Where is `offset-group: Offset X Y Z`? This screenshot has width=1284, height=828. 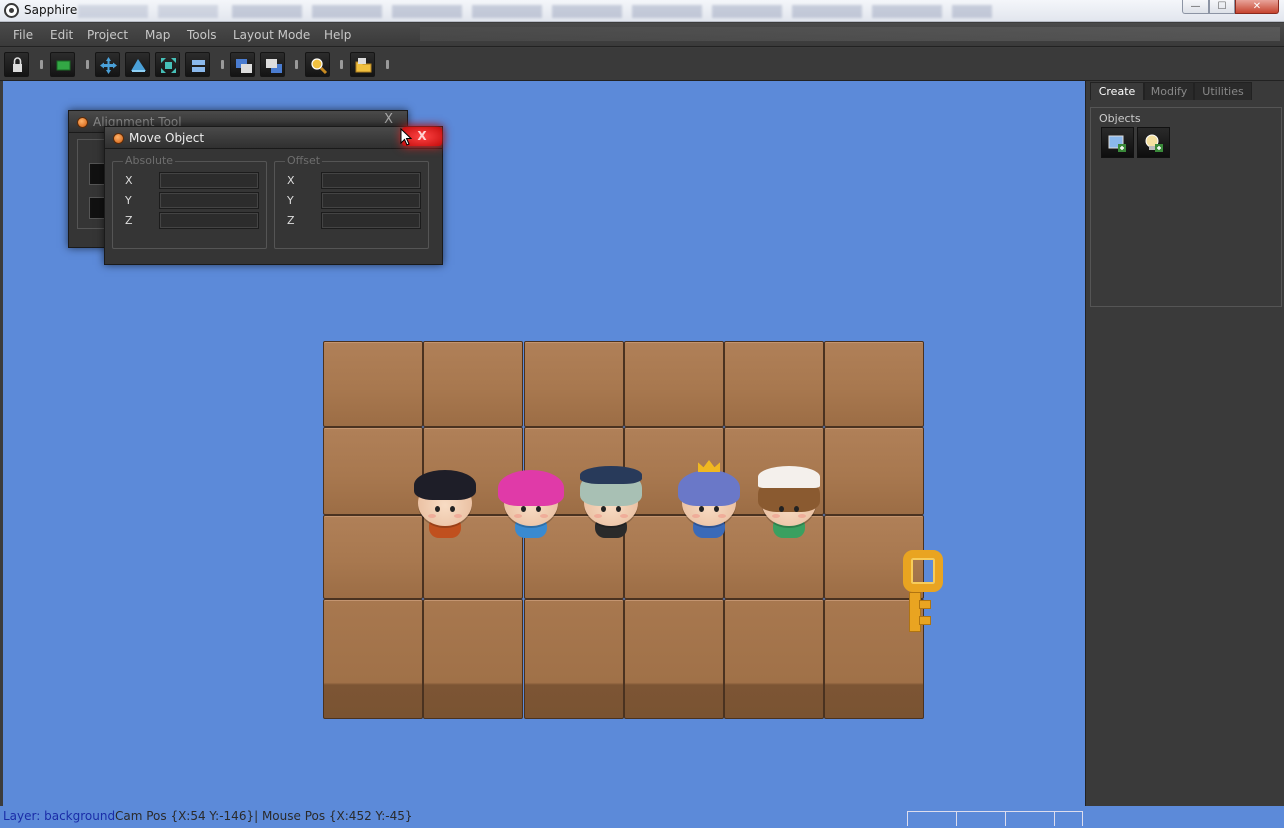
offset-group: Offset X Y Z is located at coordinates (351, 201).